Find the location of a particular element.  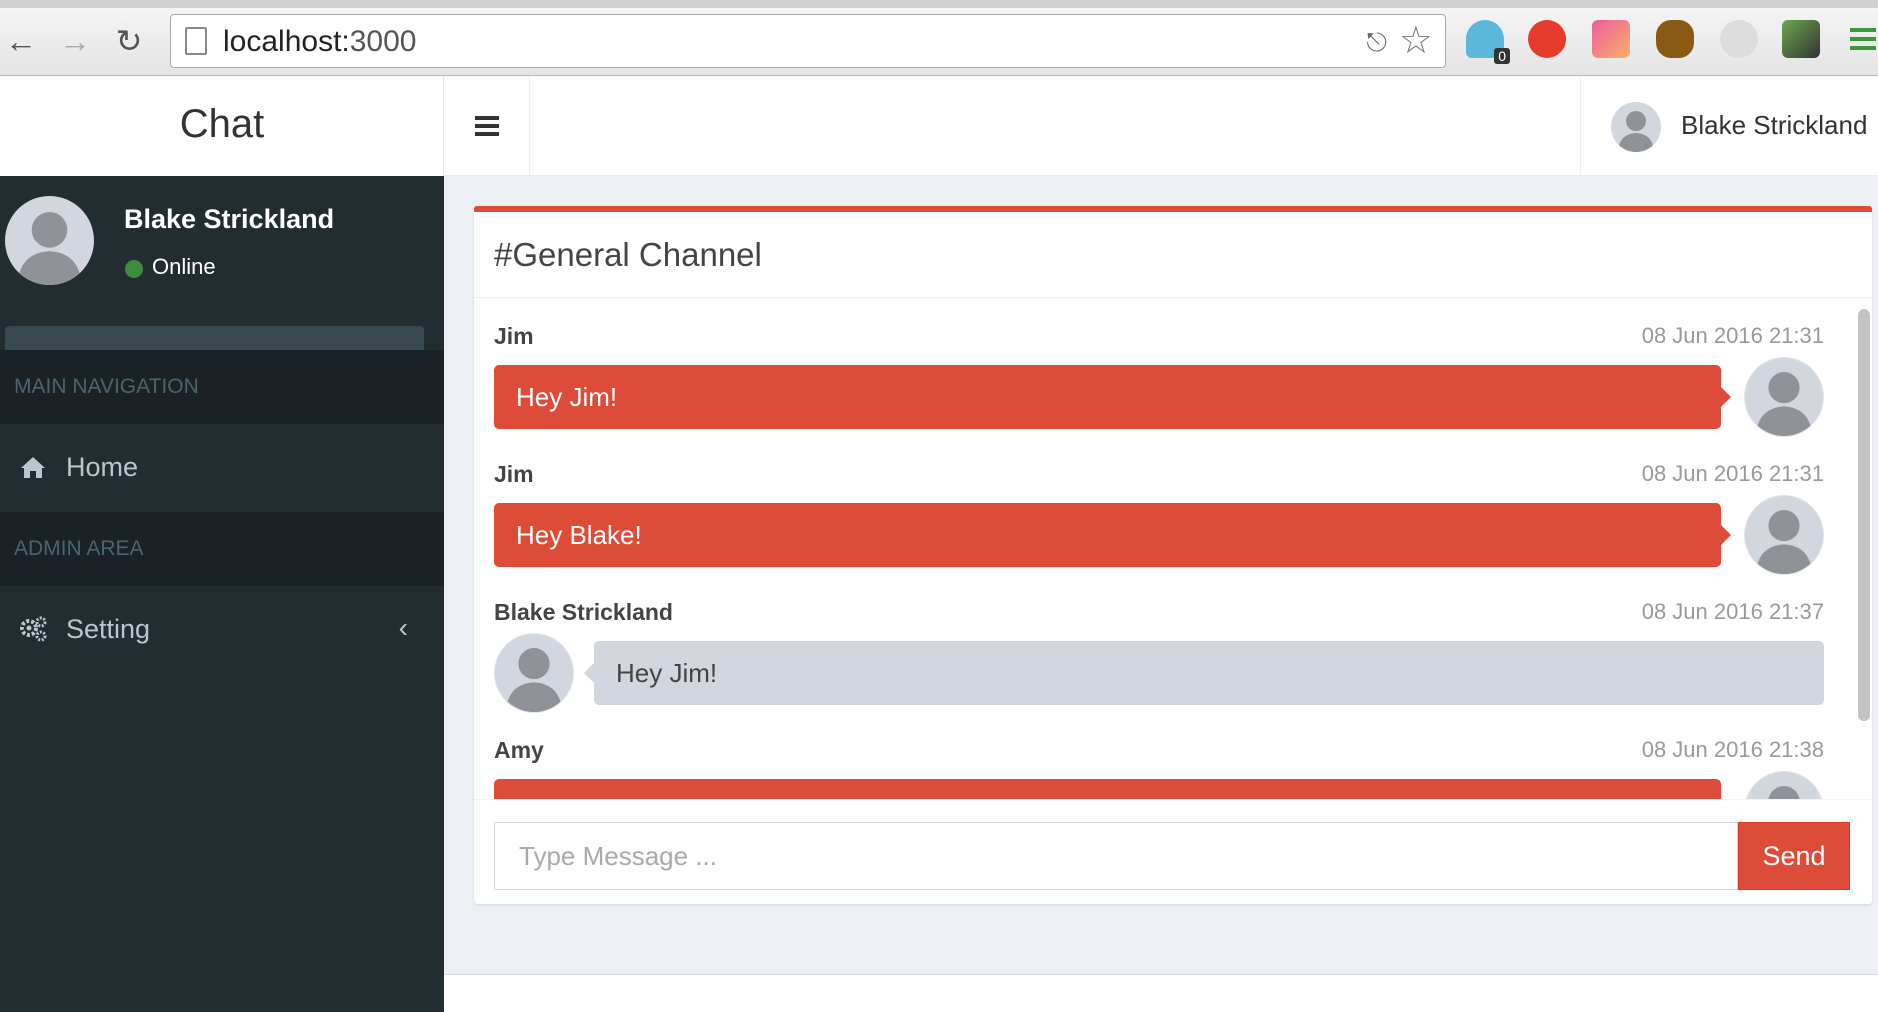

message-timestamp: 08 Jun 2016 21:37 is located at coordinates (1732, 611).